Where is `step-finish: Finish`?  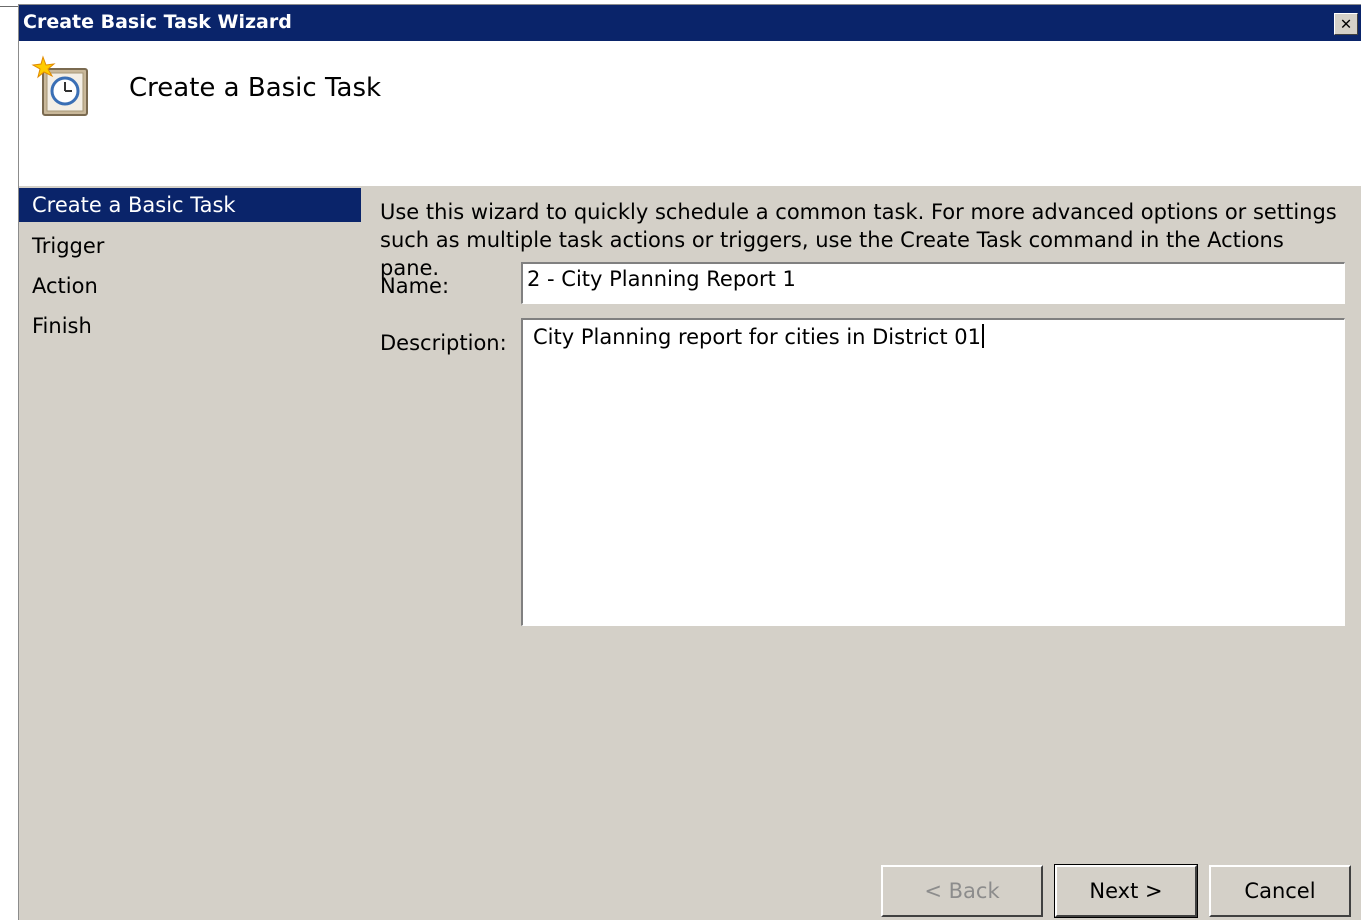 step-finish: Finish is located at coordinates (190, 328).